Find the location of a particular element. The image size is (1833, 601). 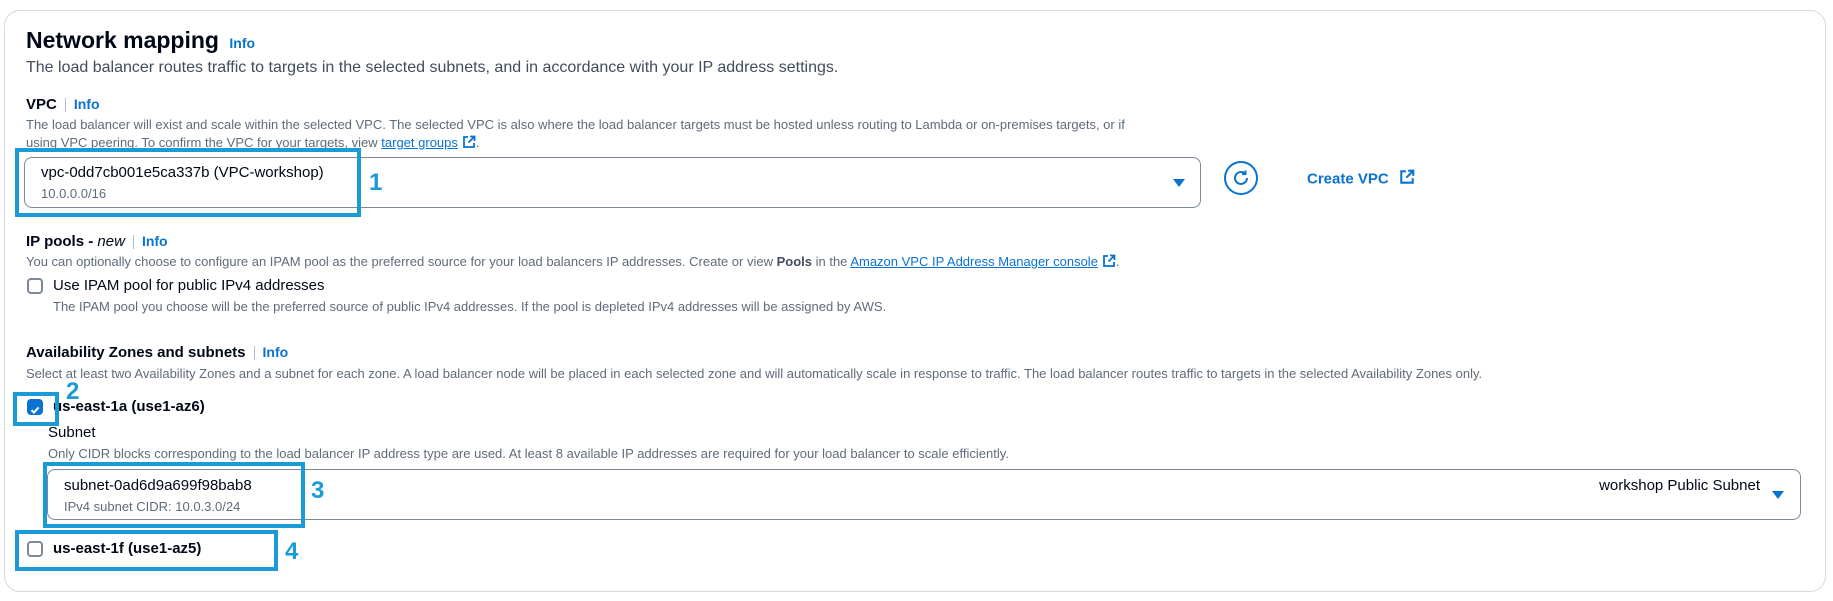

ip-pools-label: IP pools - is located at coordinates (62, 241).